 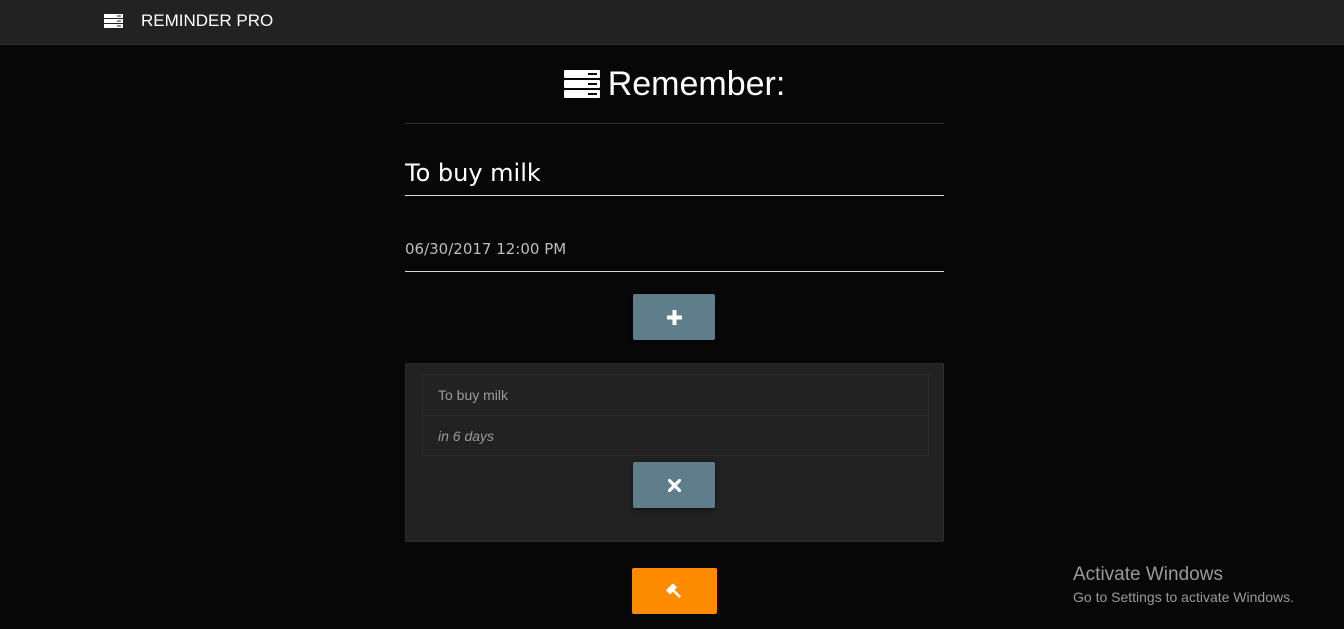 I want to click on reminders-panel: To buy milk in 6 days, so click(x=674, y=452).